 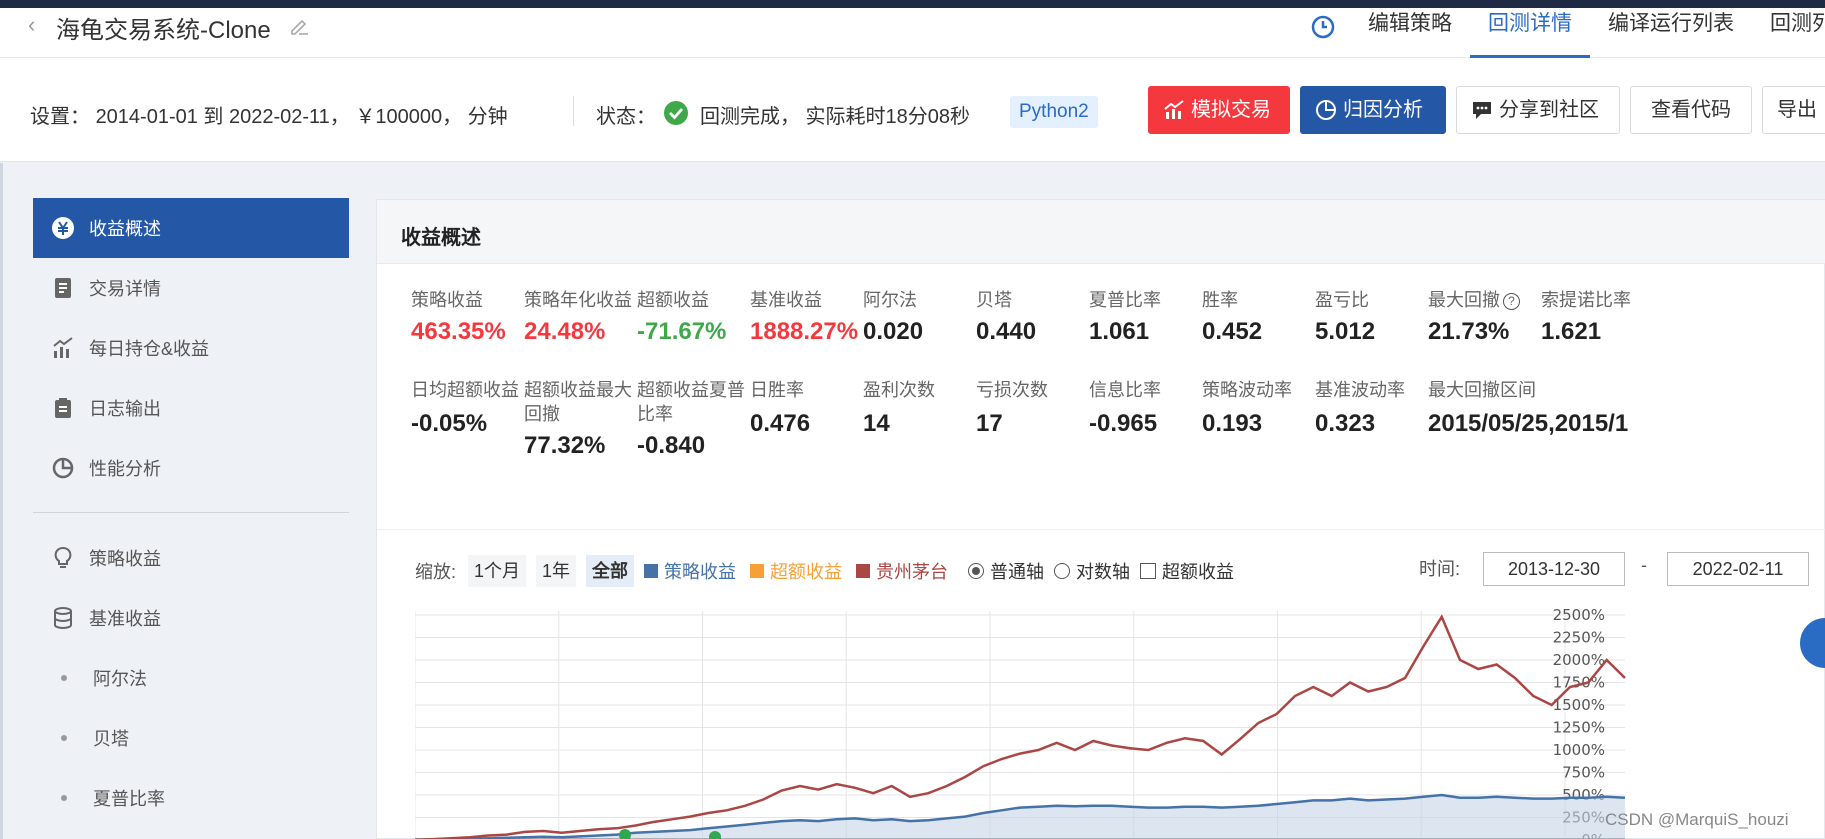 What do you see at coordinates (63, 468) in the screenshot?
I see `pie-icon` at bounding box center [63, 468].